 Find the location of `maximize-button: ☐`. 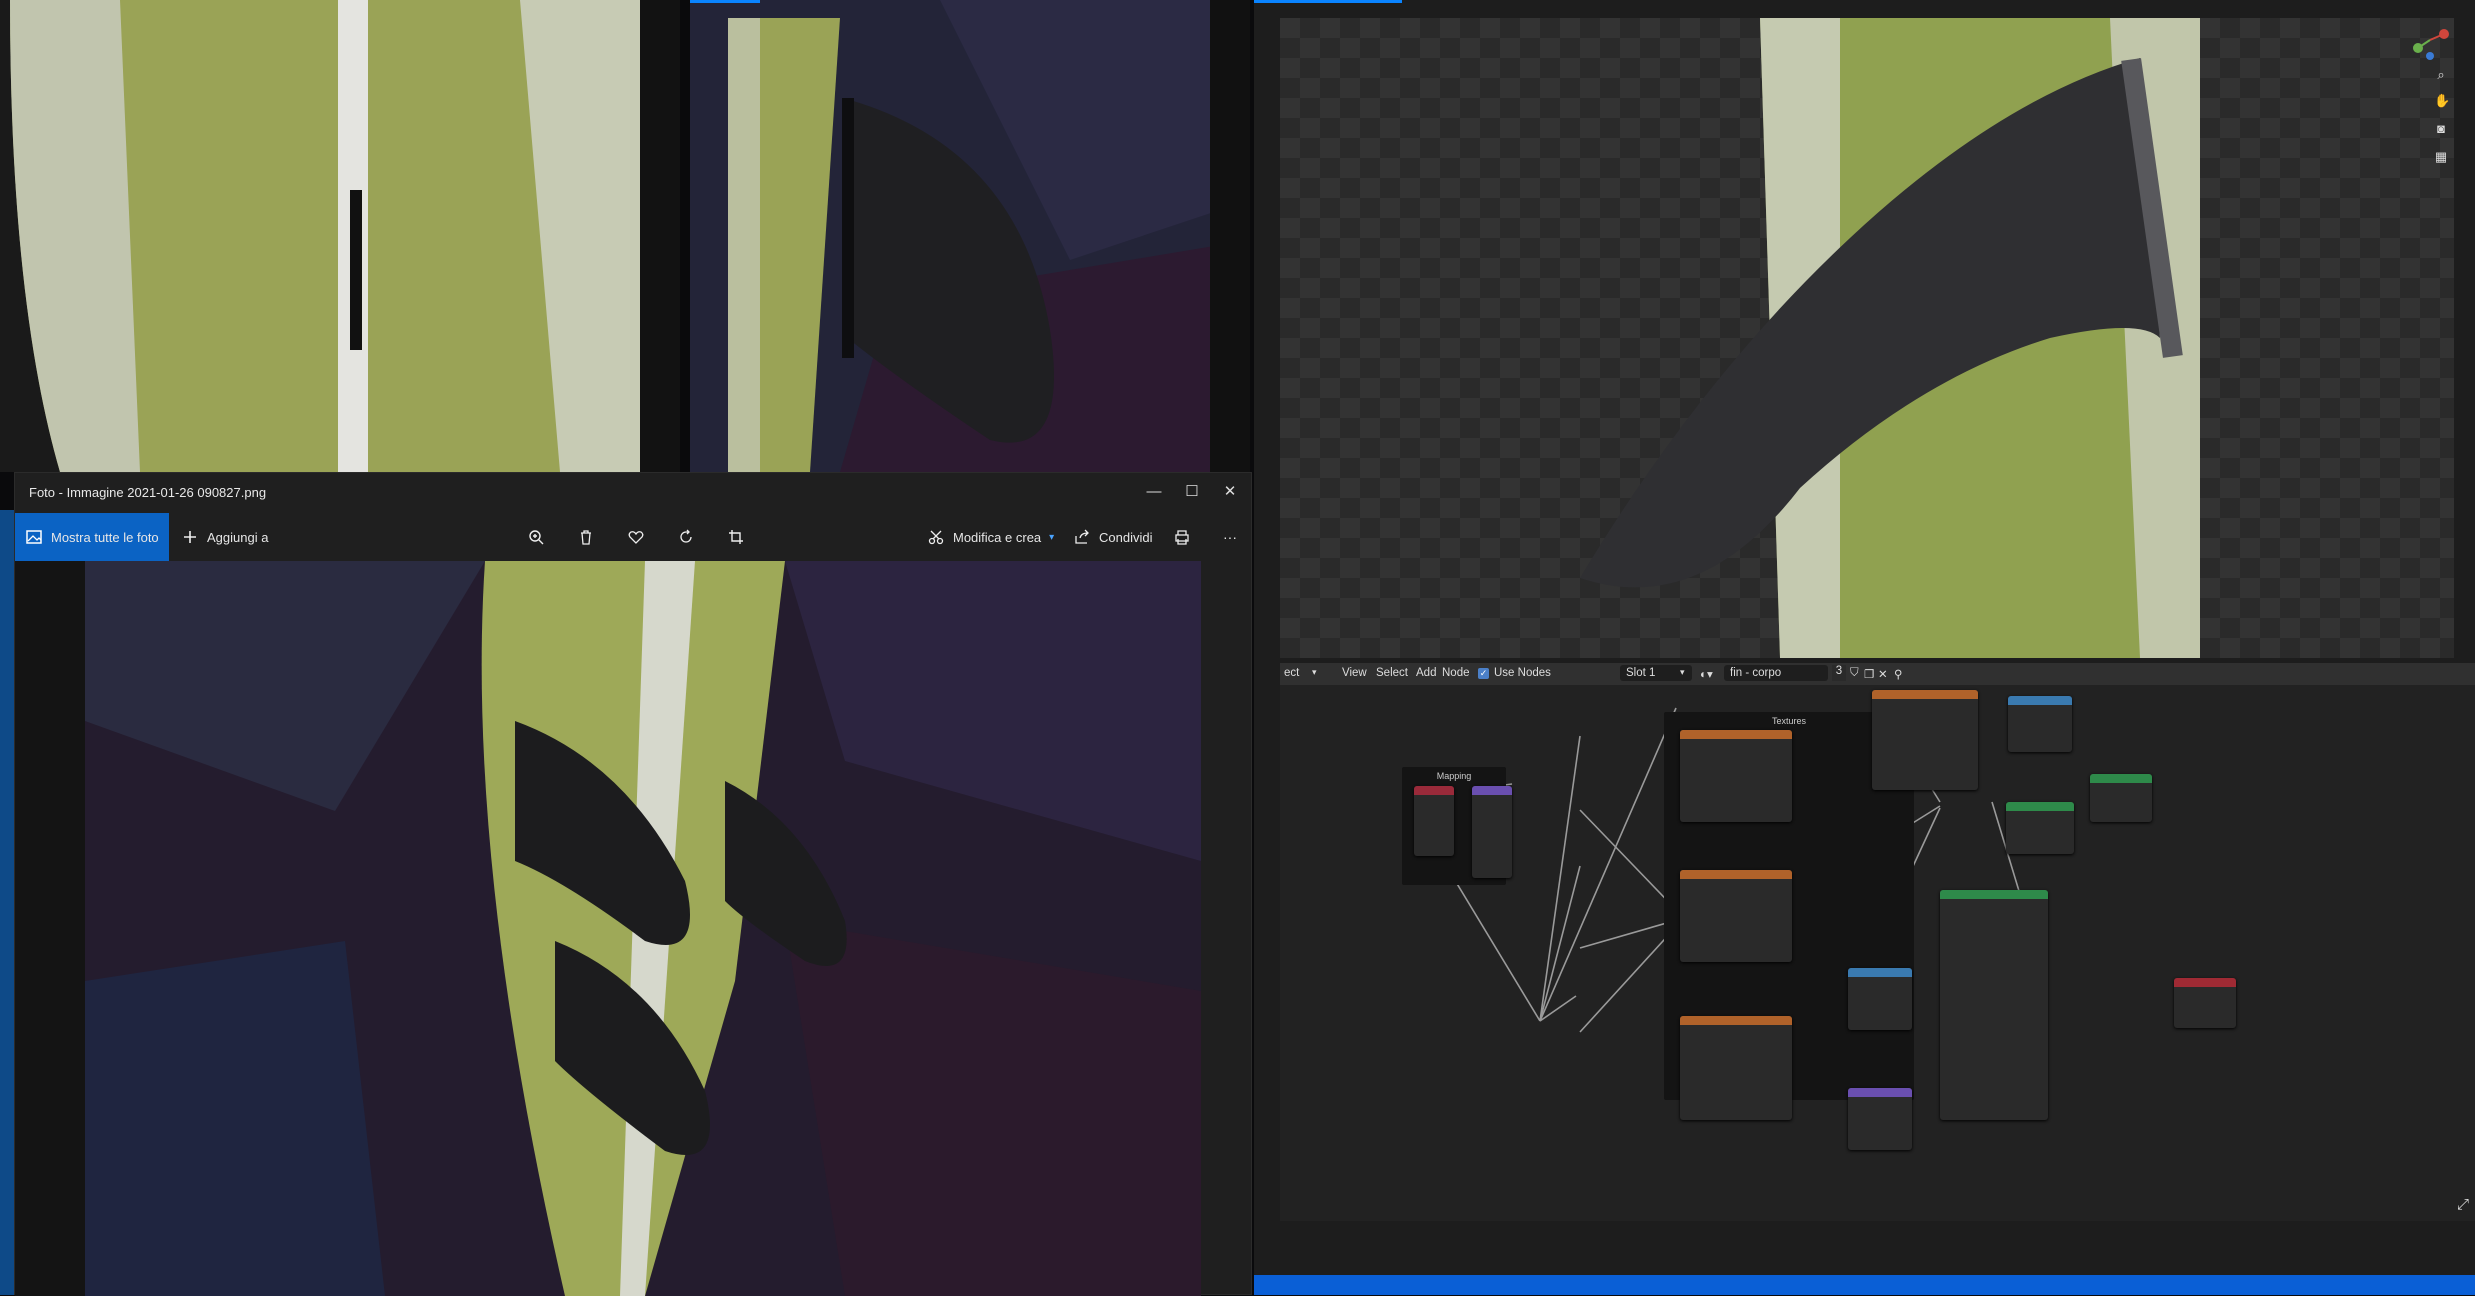

maximize-button: ☐ is located at coordinates (1192, 492).